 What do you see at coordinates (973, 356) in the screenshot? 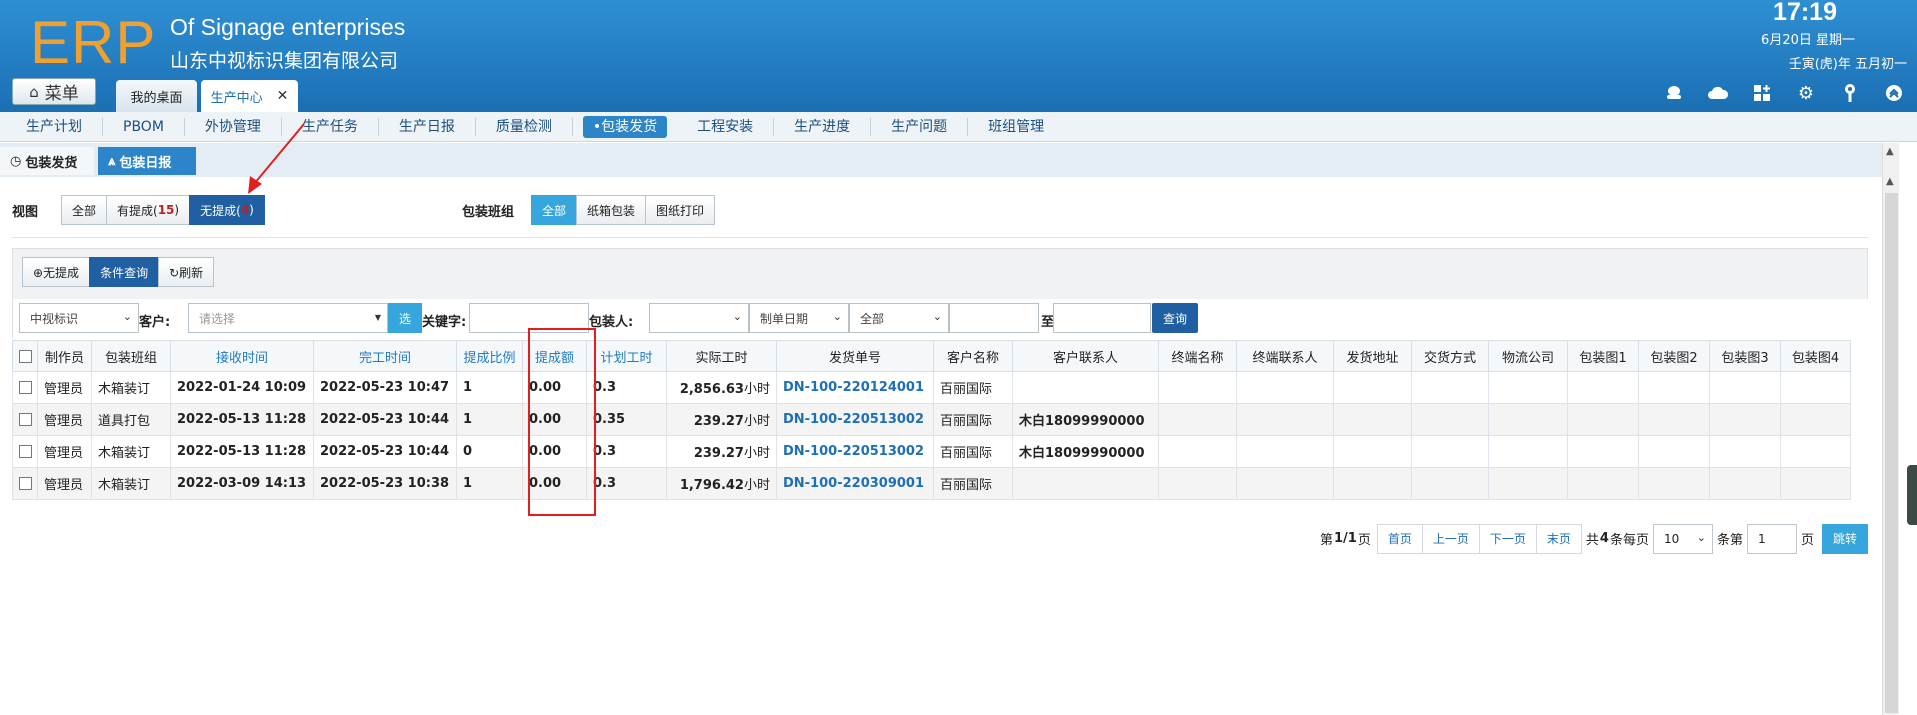
I see `col-header-customer: 客户名称` at bounding box center [973, 356].